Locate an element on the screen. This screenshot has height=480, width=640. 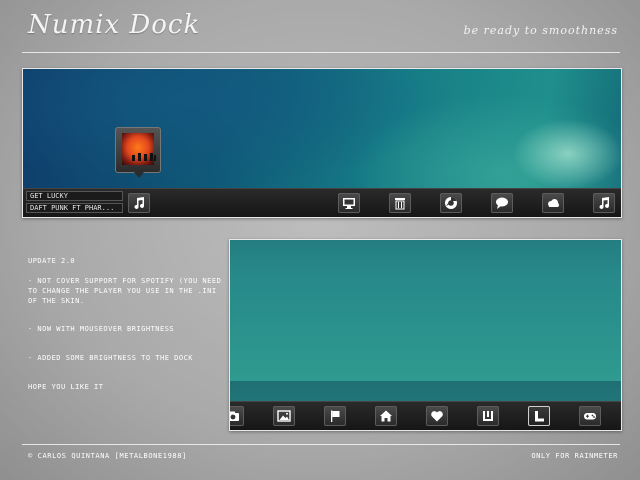
gamepad-icon is located at coordinates (590, 416).